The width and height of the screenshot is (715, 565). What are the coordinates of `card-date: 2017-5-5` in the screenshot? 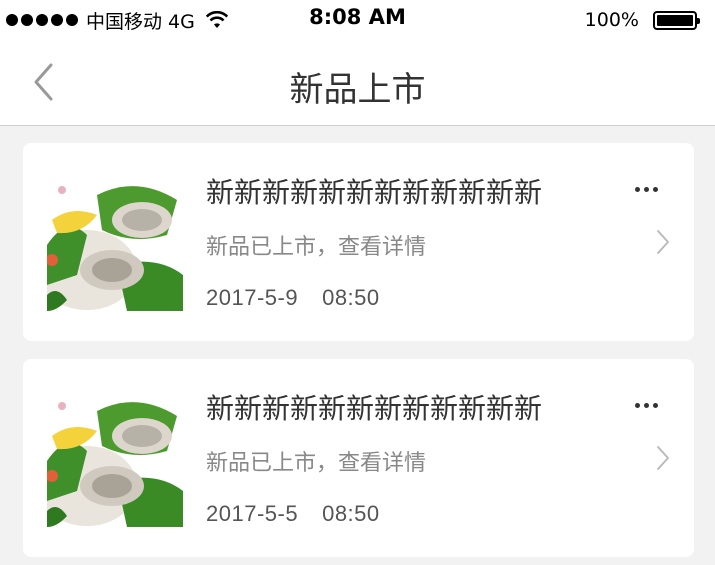 It's located at (252, 513).